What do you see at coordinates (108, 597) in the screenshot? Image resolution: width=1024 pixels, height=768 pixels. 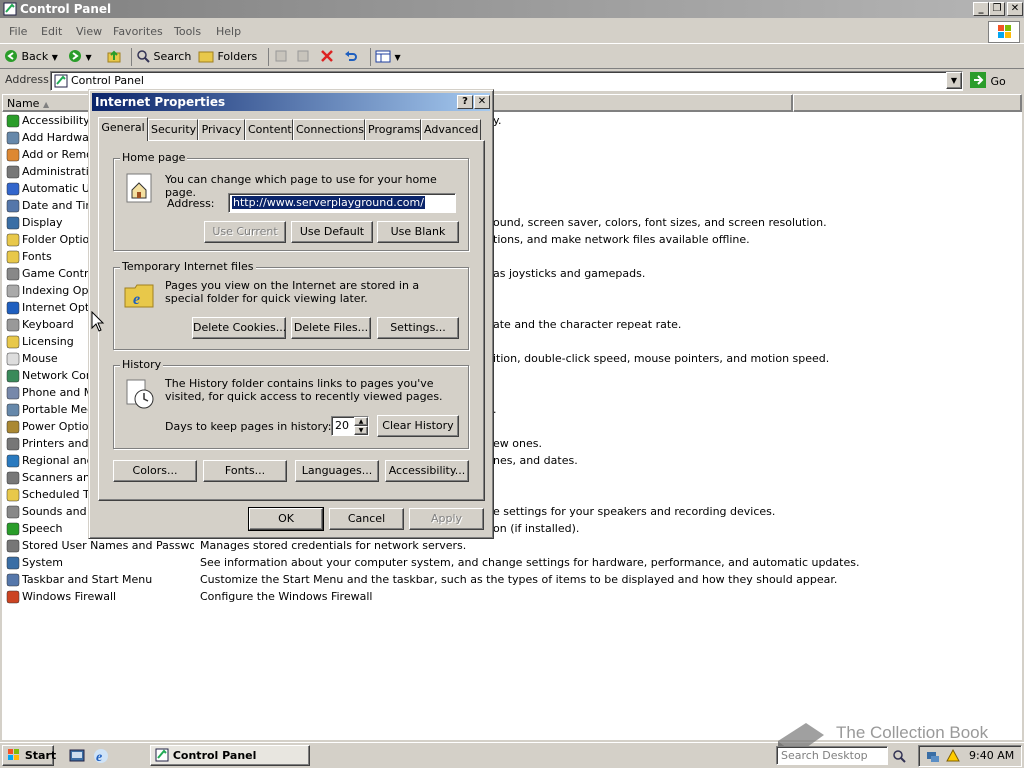 I see `list-item: Windows Firewall` at bounding box center [108, 597].